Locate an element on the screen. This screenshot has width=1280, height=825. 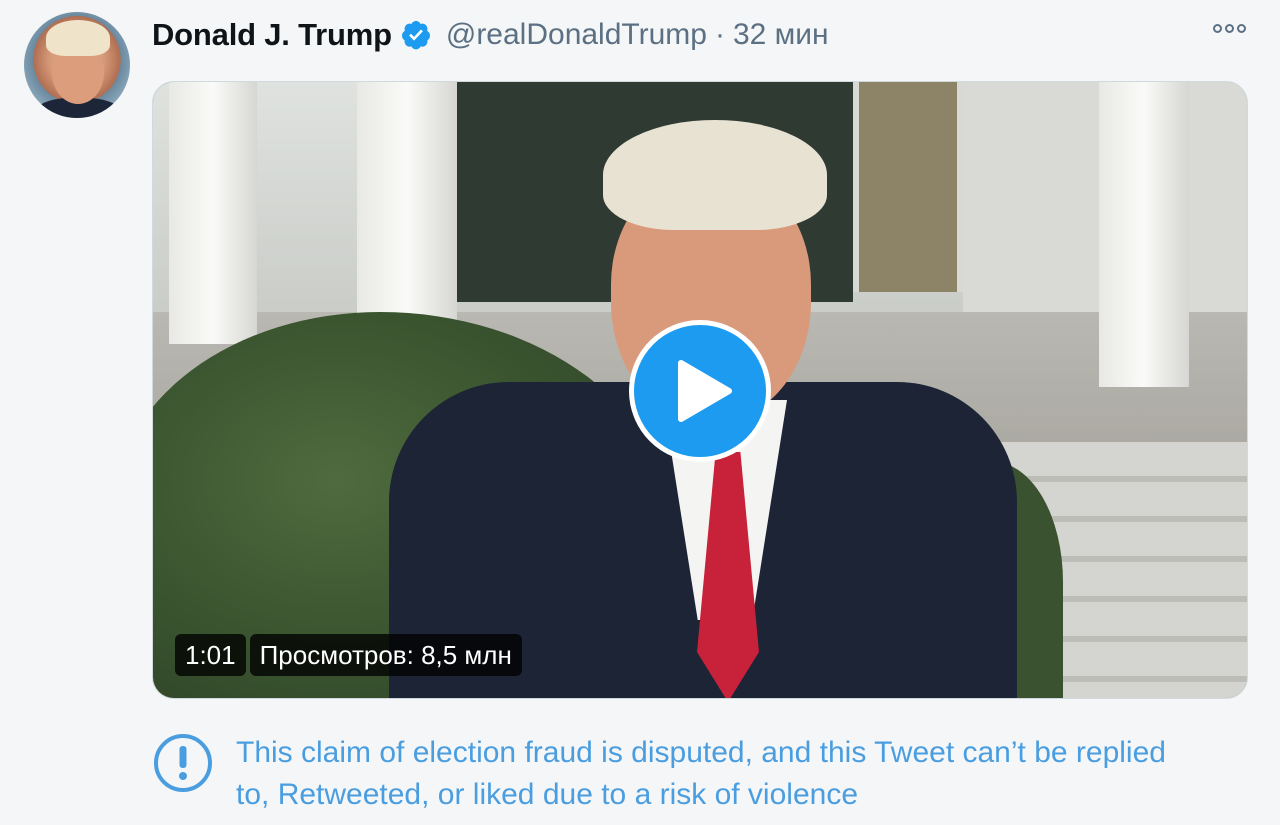
tweet-timestamp: 32 мин is located at coordinates (781, 35).